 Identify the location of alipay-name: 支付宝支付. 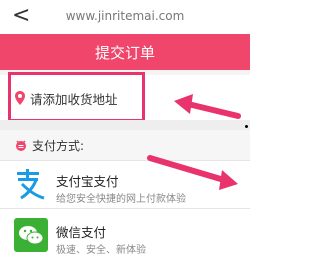
(87, 181).